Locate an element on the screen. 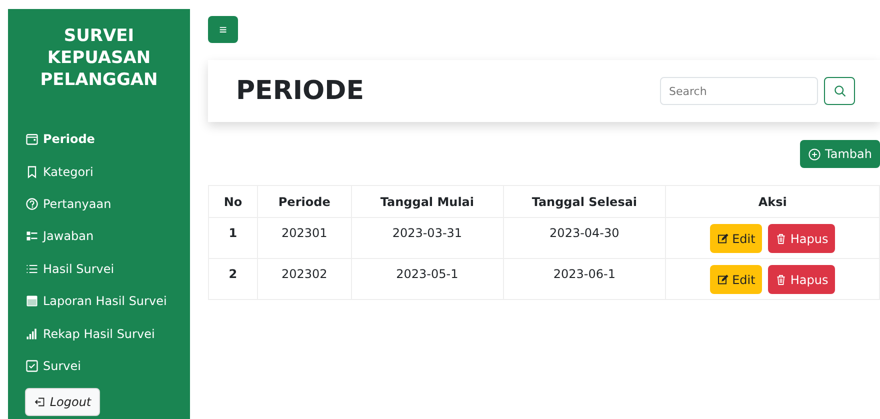 This screenshot has width=880, height=419. column-header: Aksi is located at coordinates (773, 202).